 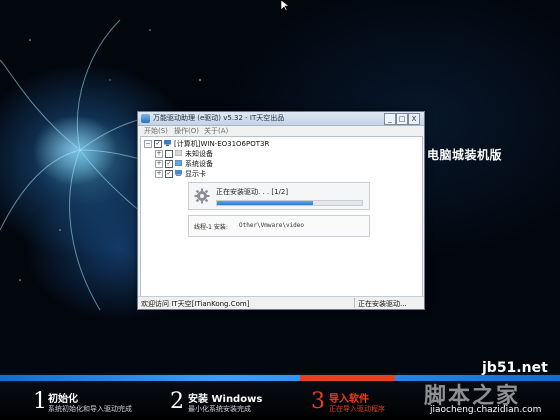 What do you see at coordinates (156, 131) in the screenshot?
I see `menu-start: 开始(S)` at bounding box center [156, 131].